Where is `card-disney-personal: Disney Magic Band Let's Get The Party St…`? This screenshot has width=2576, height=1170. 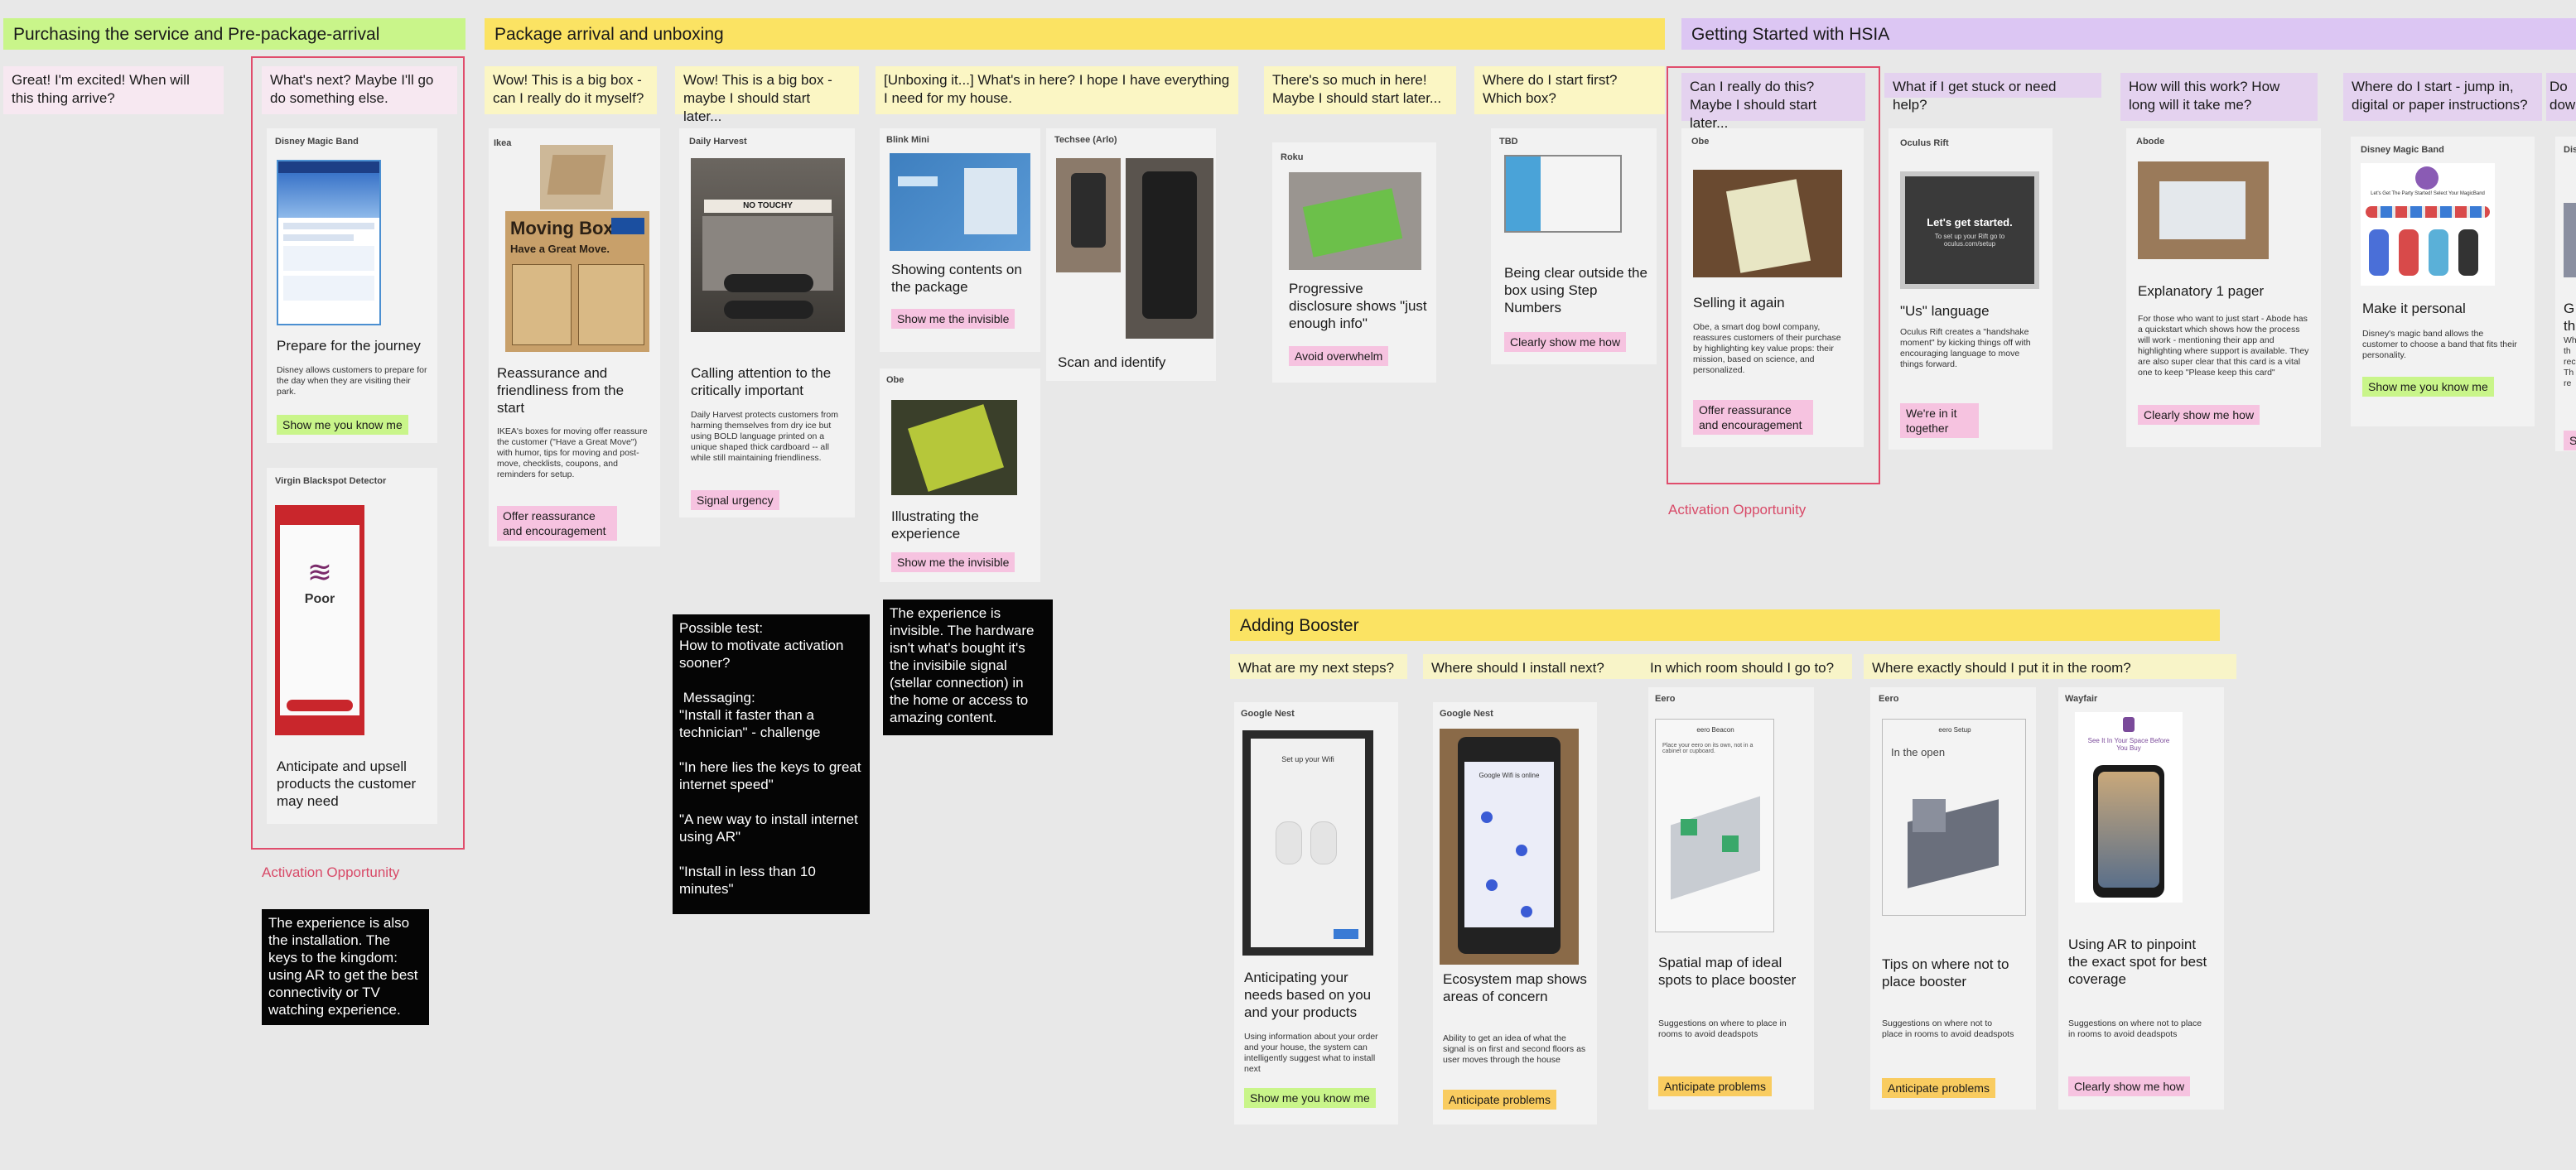 card-disney-personal: Disney Magic Band Let's Get The Party St… is located at coordinates (2443, 281).